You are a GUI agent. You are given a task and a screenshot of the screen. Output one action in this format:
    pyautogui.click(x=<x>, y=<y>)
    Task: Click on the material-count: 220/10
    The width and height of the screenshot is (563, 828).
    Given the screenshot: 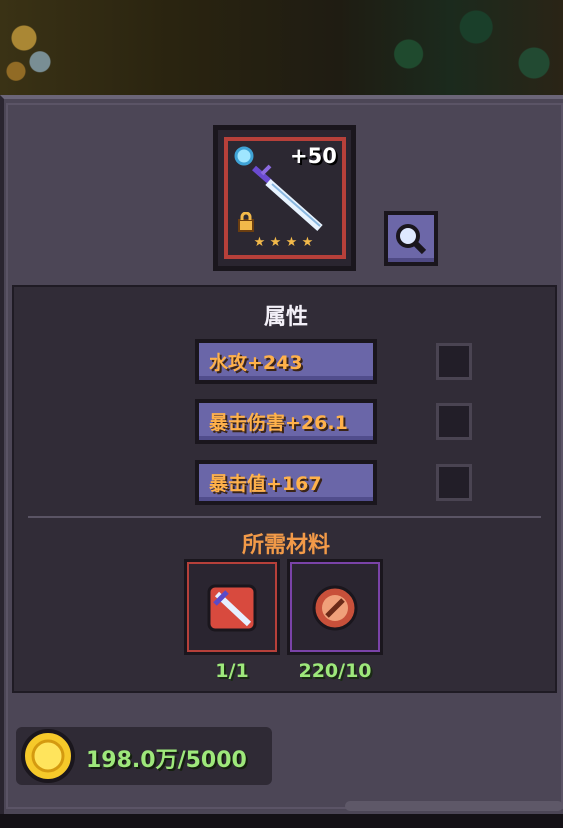 What is the action you would take?
    pyautogui.click(x=335, y=671)
    